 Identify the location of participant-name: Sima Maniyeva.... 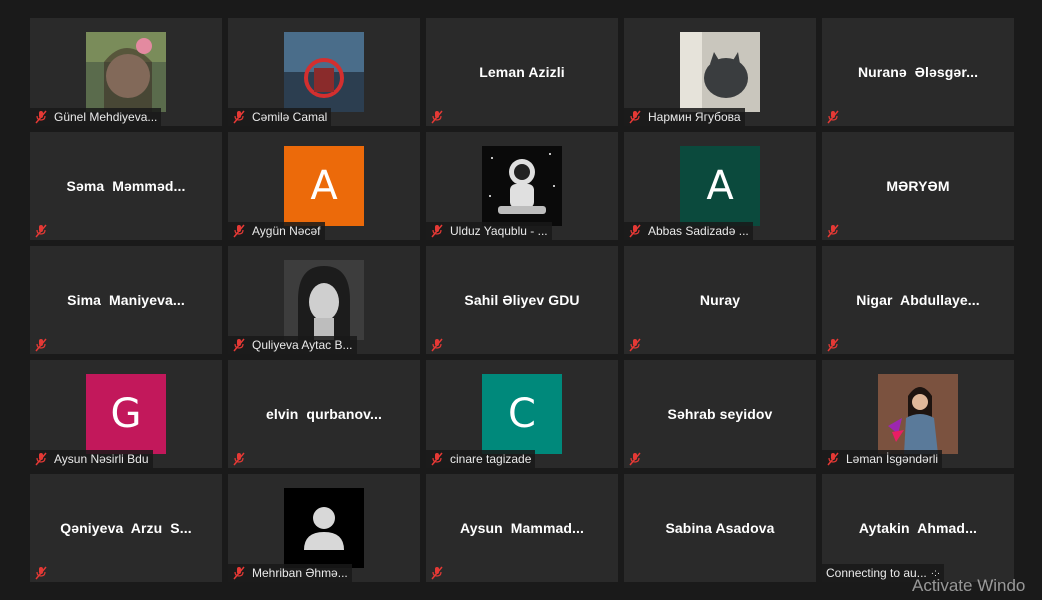
(126, 300).